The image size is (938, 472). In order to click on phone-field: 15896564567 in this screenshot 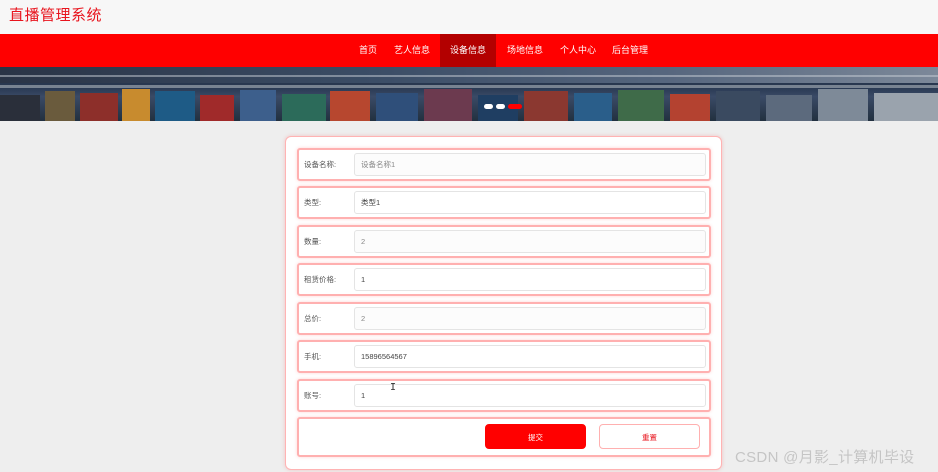, I will do `click(530, 356)`.